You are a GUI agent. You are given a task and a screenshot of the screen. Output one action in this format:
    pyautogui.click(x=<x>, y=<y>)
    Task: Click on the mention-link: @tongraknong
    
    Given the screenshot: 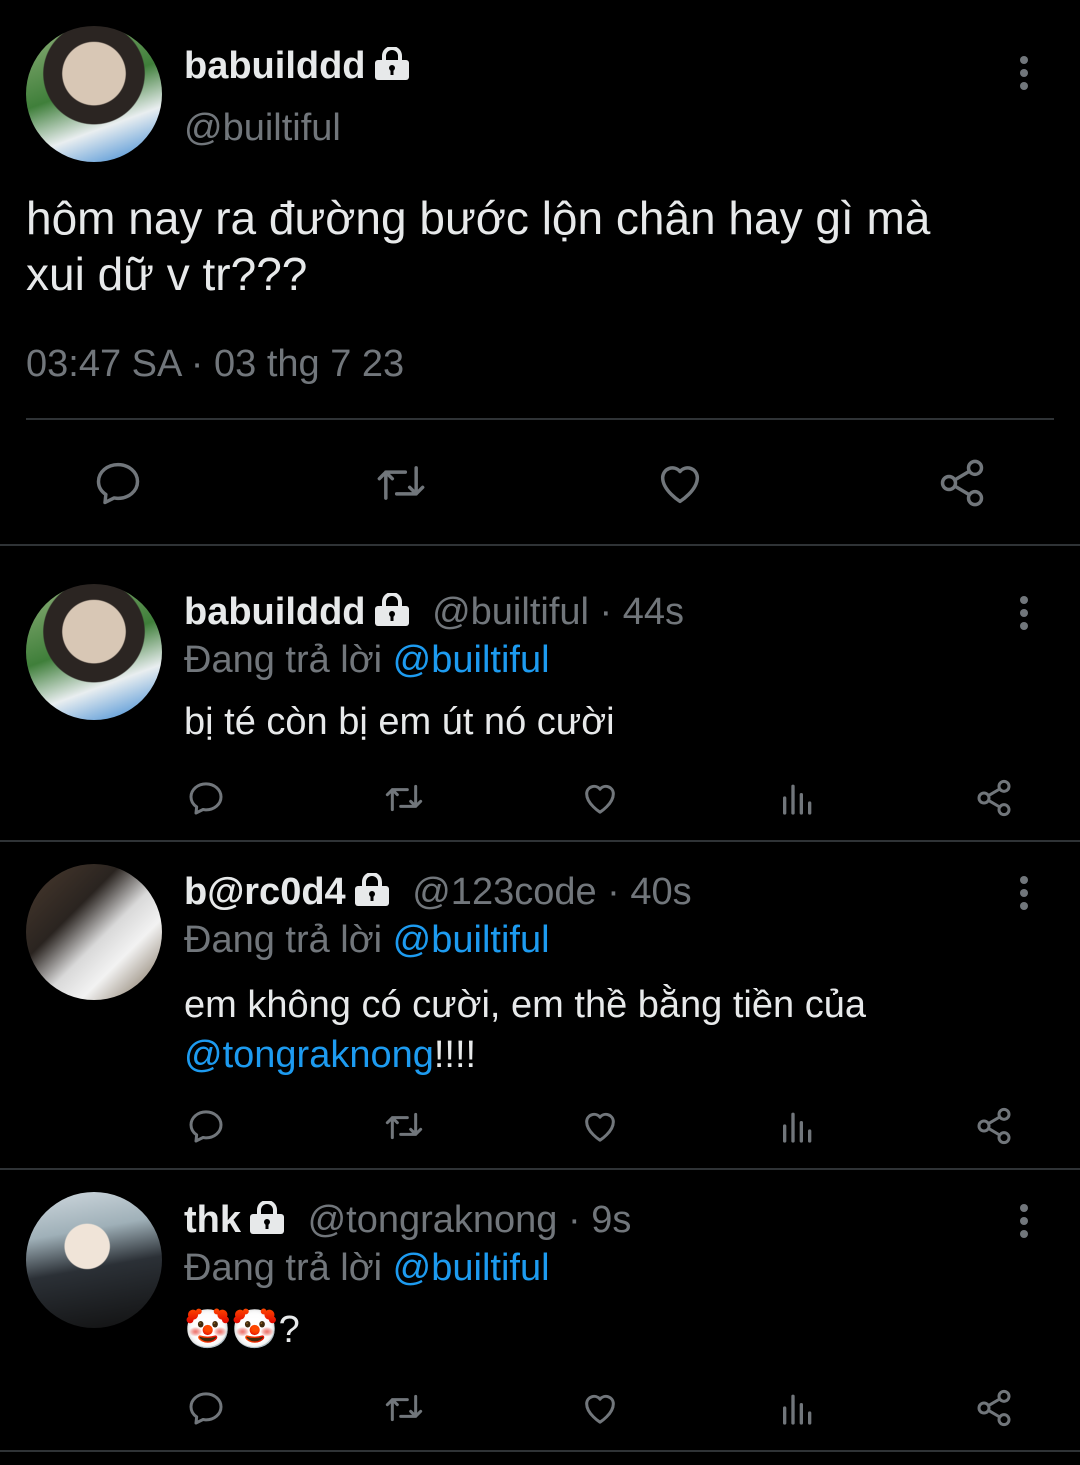 What is the action you would take?
    pyautogui.click(x=309, y=1055)
    